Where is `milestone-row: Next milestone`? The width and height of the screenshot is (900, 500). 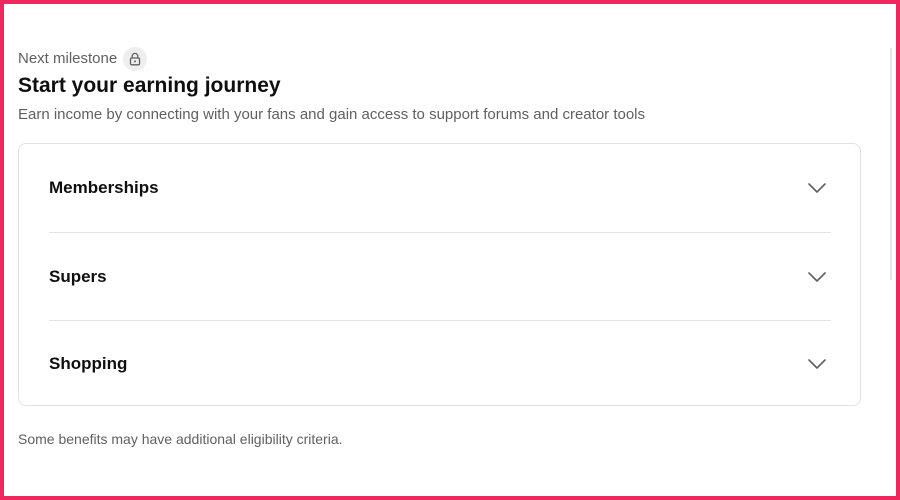 milestone-row: Next milestone is located at coordinates (83, 59).